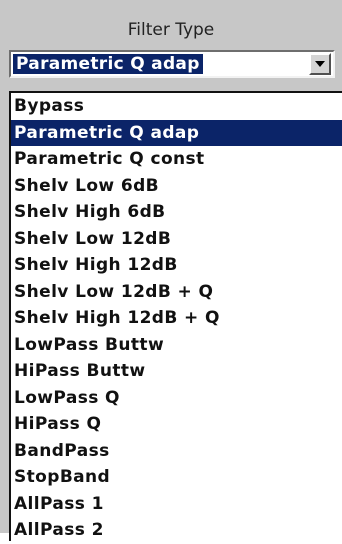 The width and height of the screenshot is (342, 544). I want to click on option-bandpass: BandPass, so click(176, 451).